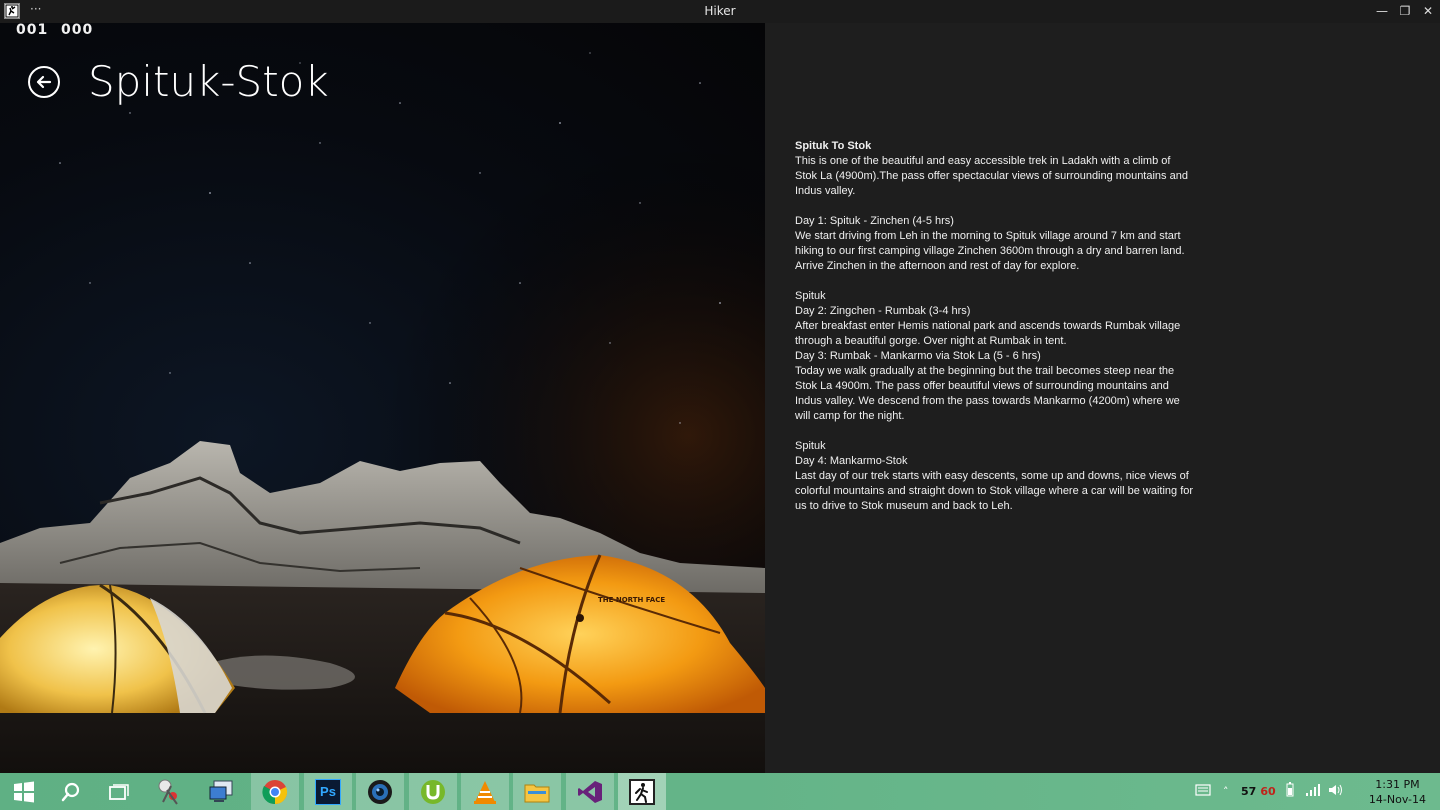 The height and width of the screenshot is (810, 1440). I want to click on taskbar: Ps ˄ 57 60 1:31 PM 14-Nov-14, so click(720, 791).